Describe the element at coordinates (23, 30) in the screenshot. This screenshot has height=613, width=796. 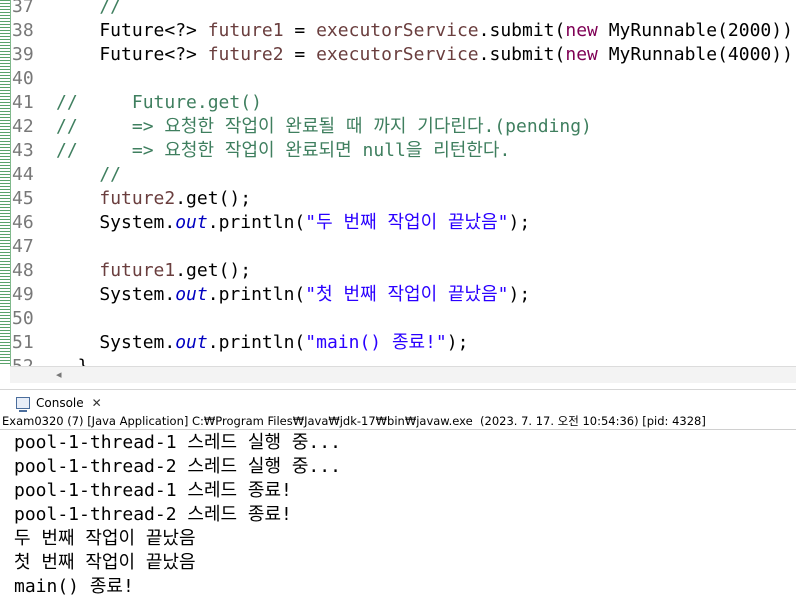
I see `line-number: 38` at that location.